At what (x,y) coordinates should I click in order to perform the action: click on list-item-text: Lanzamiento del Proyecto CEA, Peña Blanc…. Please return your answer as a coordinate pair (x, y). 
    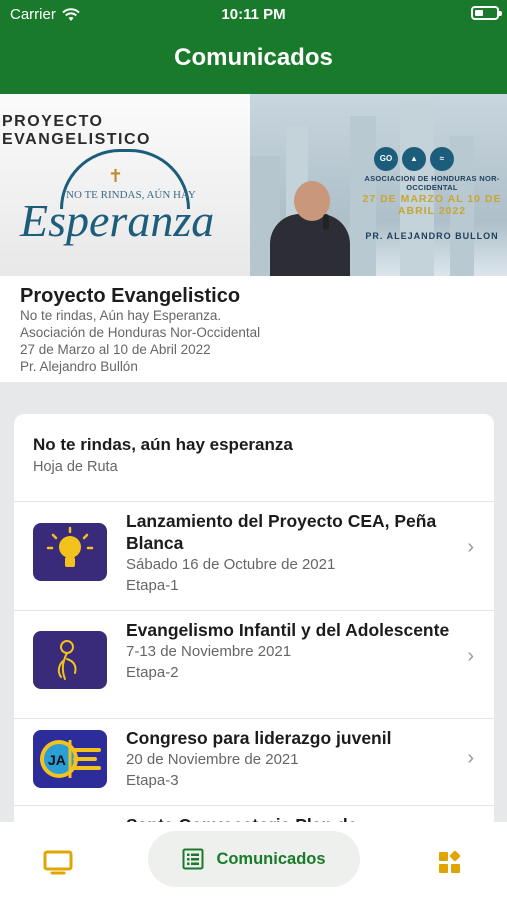
    Looking at the image, I should click on (291, 549).